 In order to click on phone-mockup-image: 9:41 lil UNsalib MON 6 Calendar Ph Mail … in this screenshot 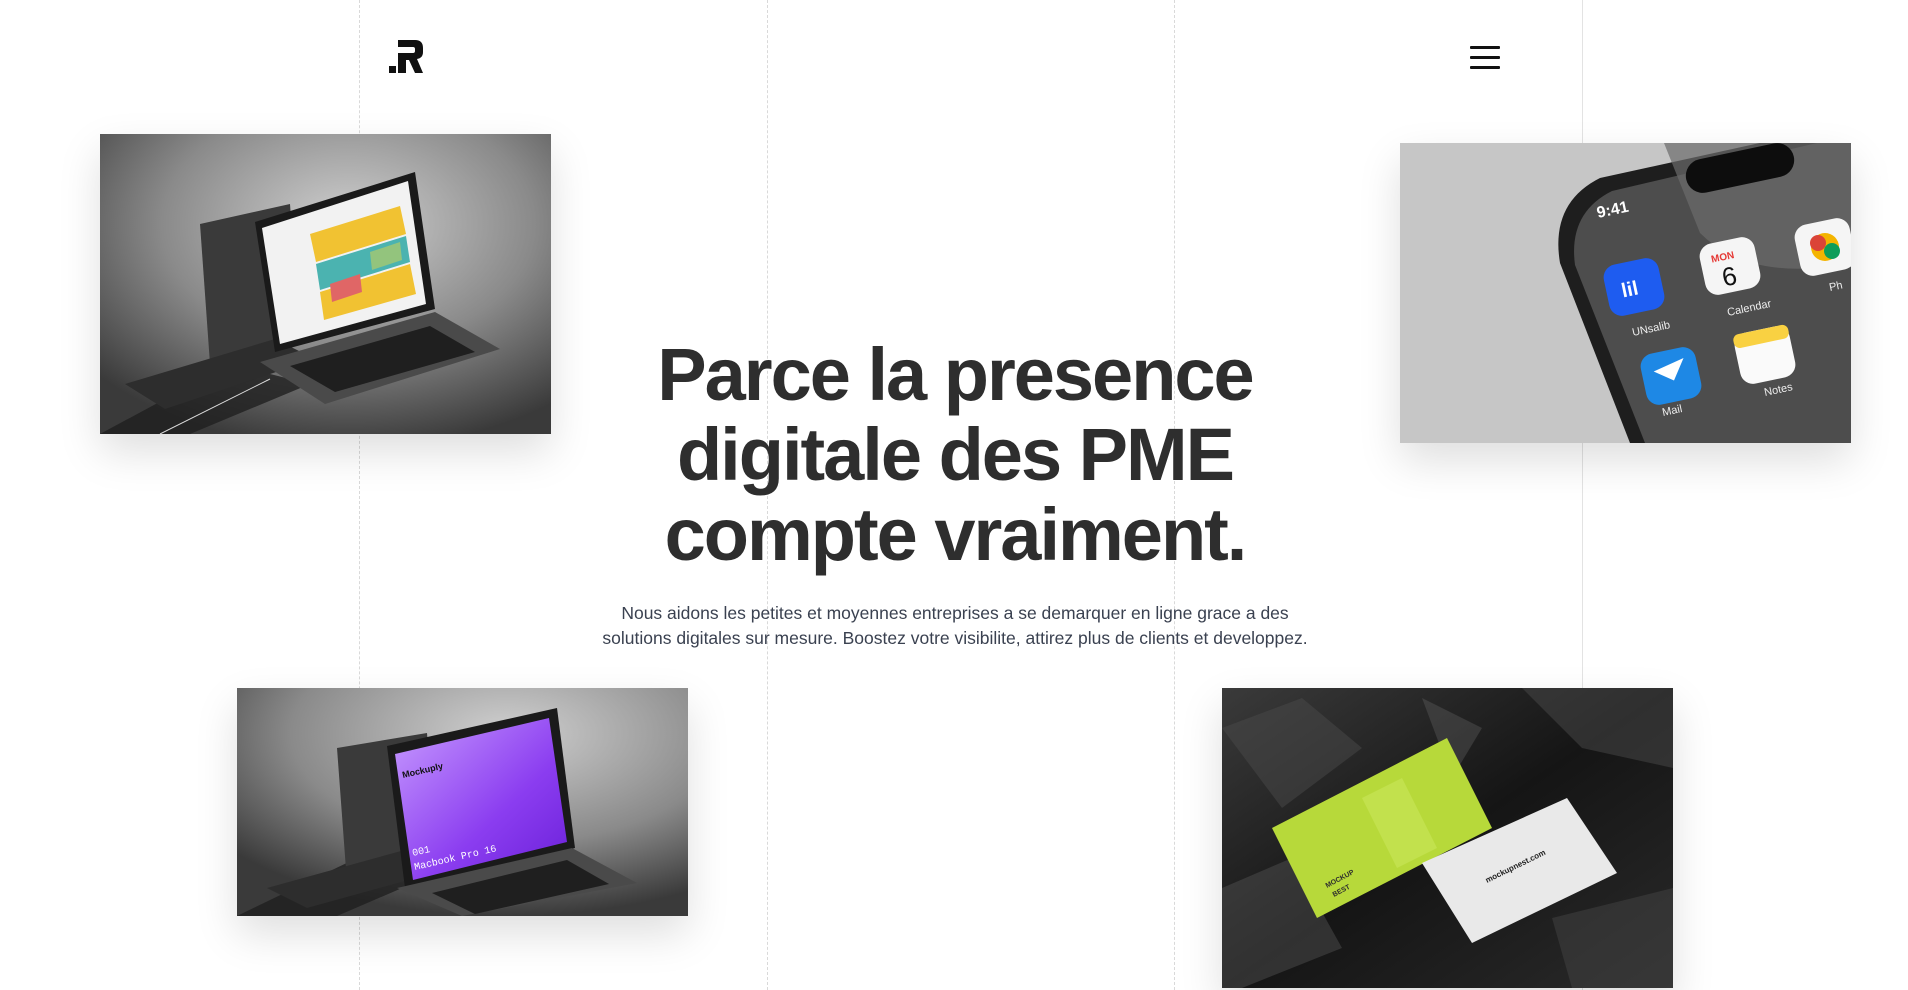, I will do `click(1625, 293)`.